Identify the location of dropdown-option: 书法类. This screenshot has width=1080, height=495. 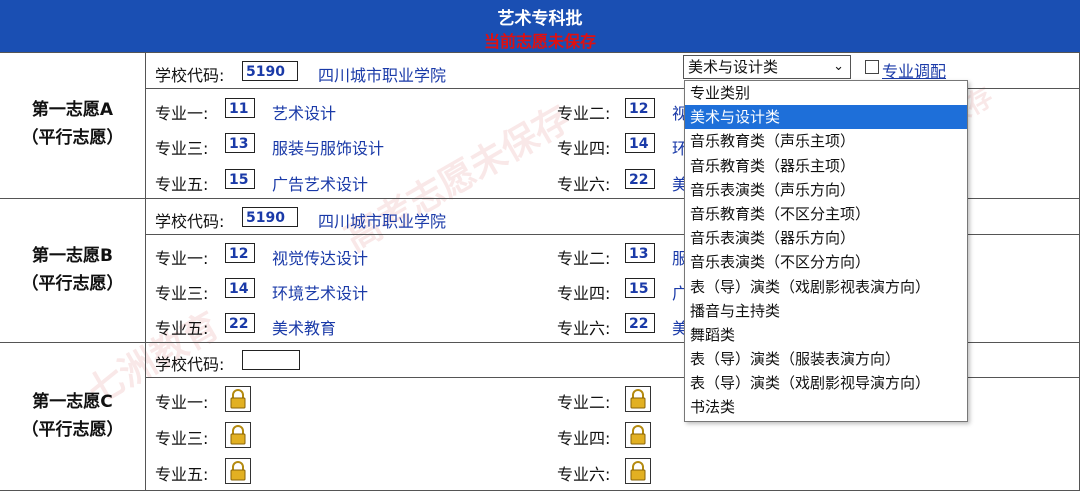
(826, 407).